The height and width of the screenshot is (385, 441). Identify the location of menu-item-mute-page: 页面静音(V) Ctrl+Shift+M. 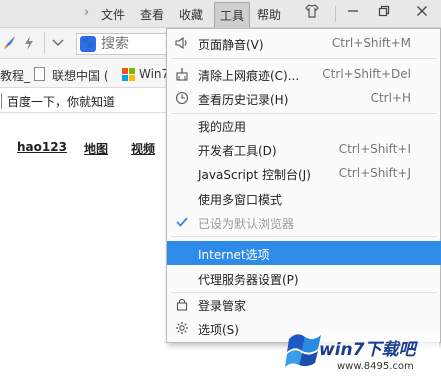
(304, 43).